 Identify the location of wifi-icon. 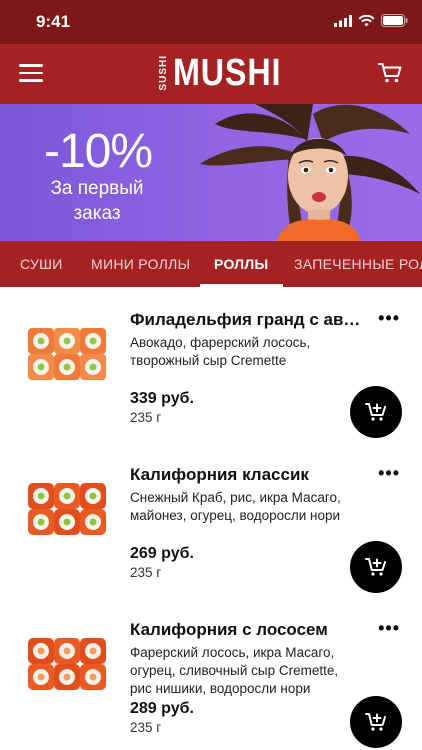
(366, 20).